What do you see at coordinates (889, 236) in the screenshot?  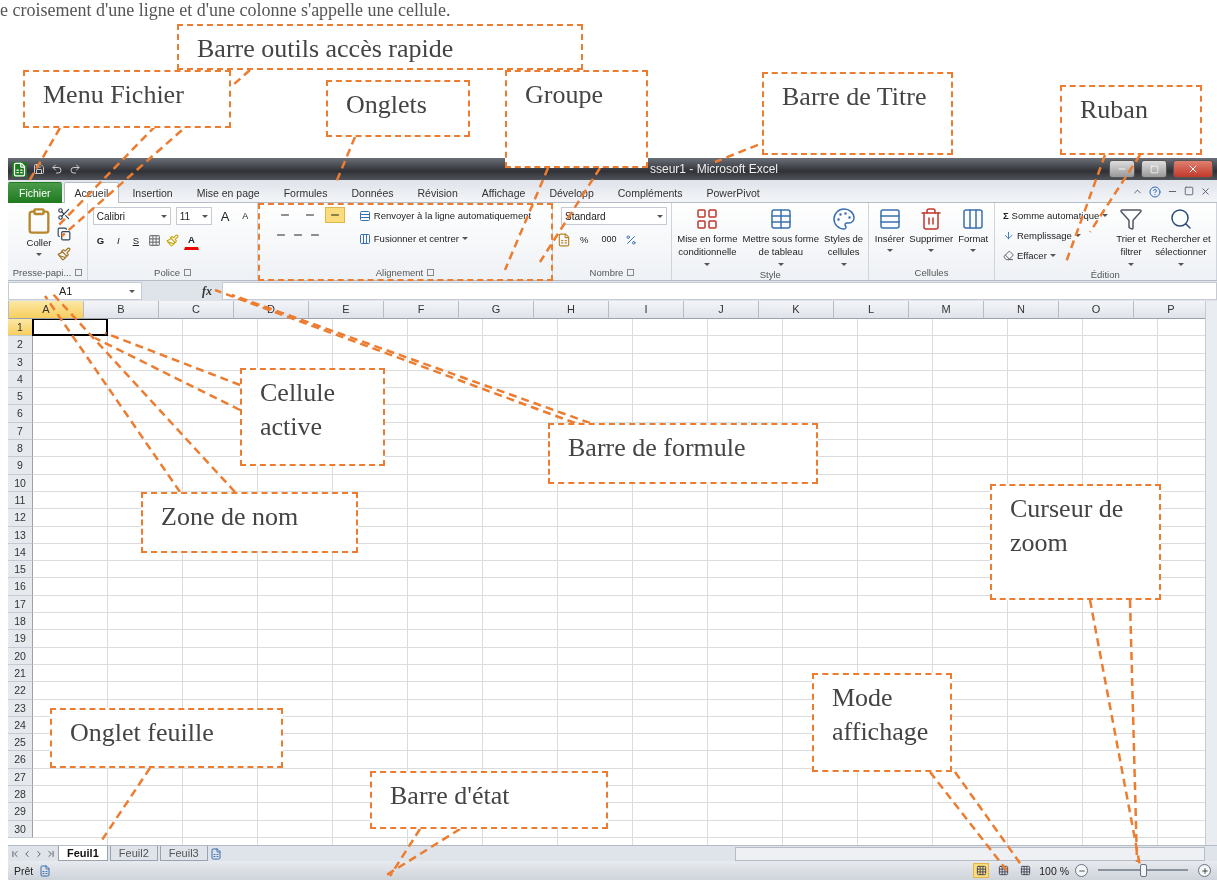 I see `ribbon-button: Insérer` at bounding box center [889, 236].